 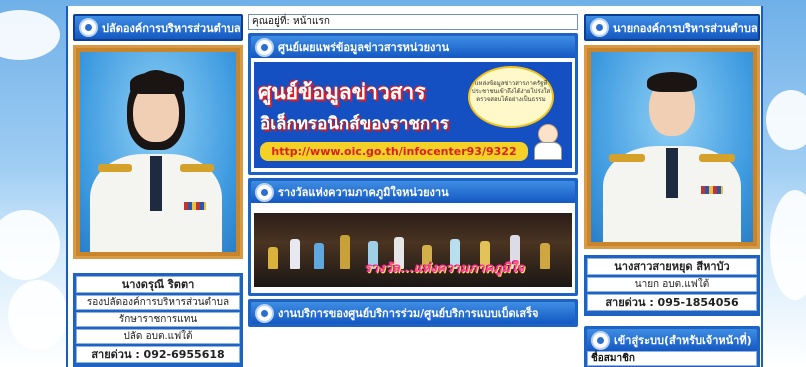 What do you see at coordinates (413, 47) in the screenshot?
I see `info-center-header: ศูนย์เผยแพร่ข้อมูลข่าวสารหน่วยงาน` at bounding box center [413, 47].